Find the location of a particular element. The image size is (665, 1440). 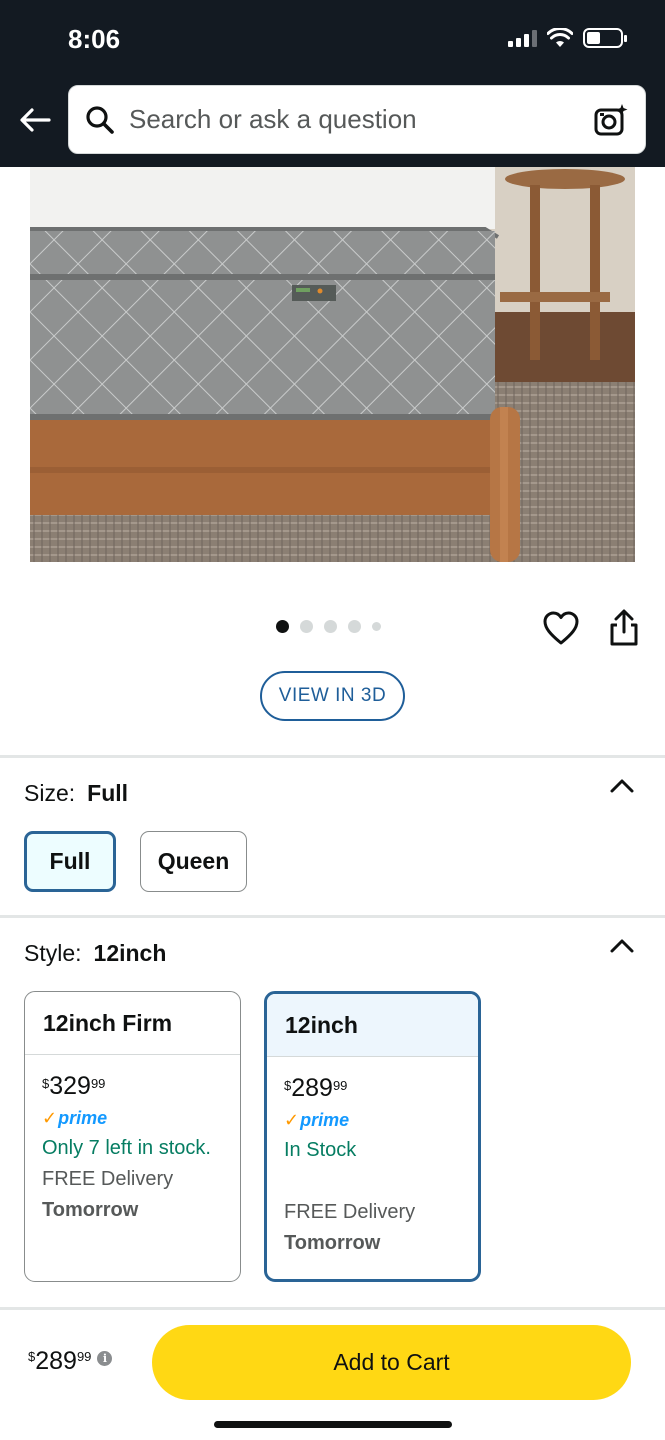

info-icon: i is located at coordinates (105, 1358).